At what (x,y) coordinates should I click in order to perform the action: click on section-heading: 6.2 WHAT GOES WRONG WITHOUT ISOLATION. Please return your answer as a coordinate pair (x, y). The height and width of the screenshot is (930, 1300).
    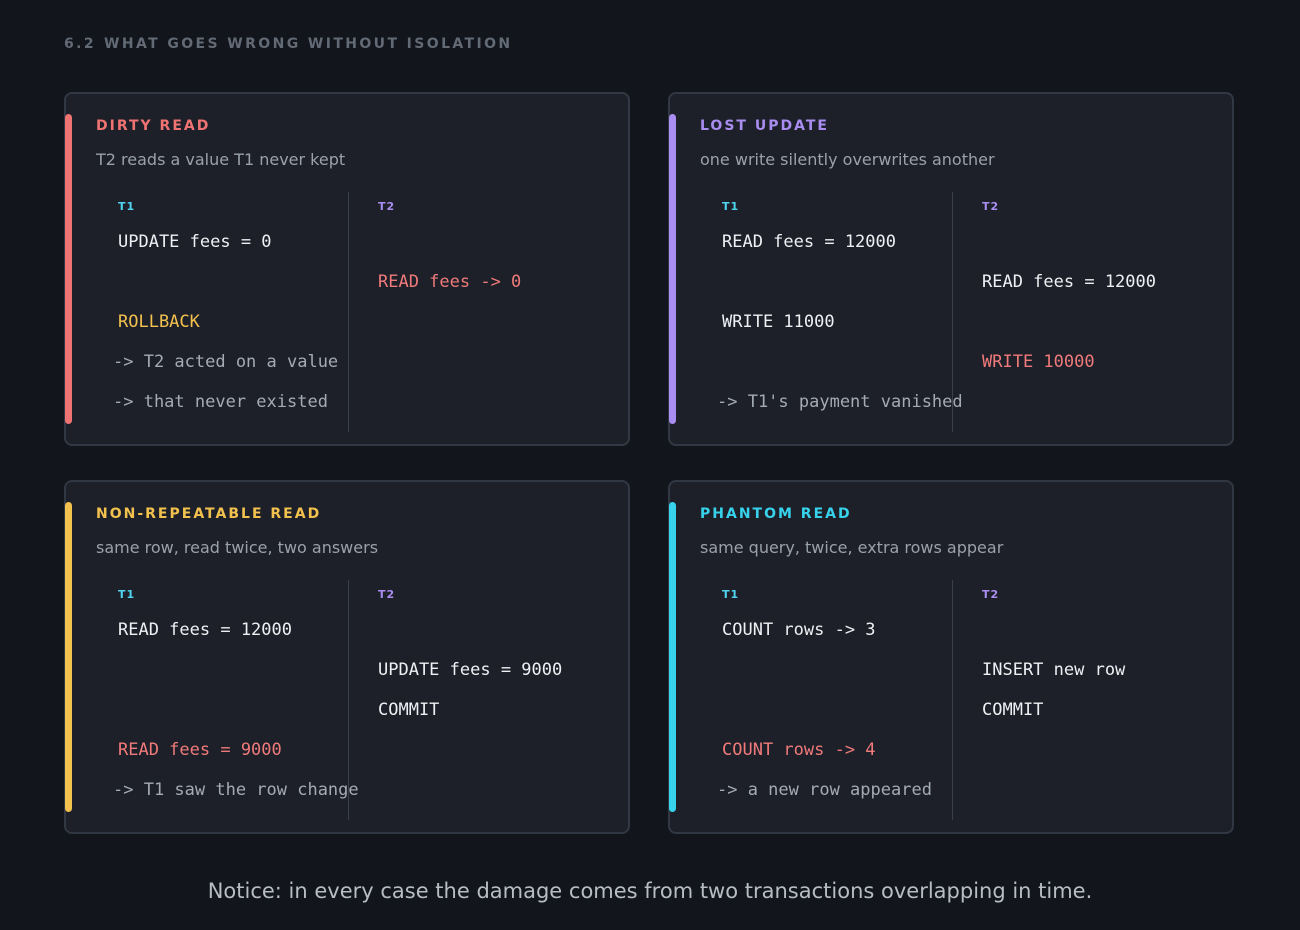
    Looking at the image, I should click on (288, 44).